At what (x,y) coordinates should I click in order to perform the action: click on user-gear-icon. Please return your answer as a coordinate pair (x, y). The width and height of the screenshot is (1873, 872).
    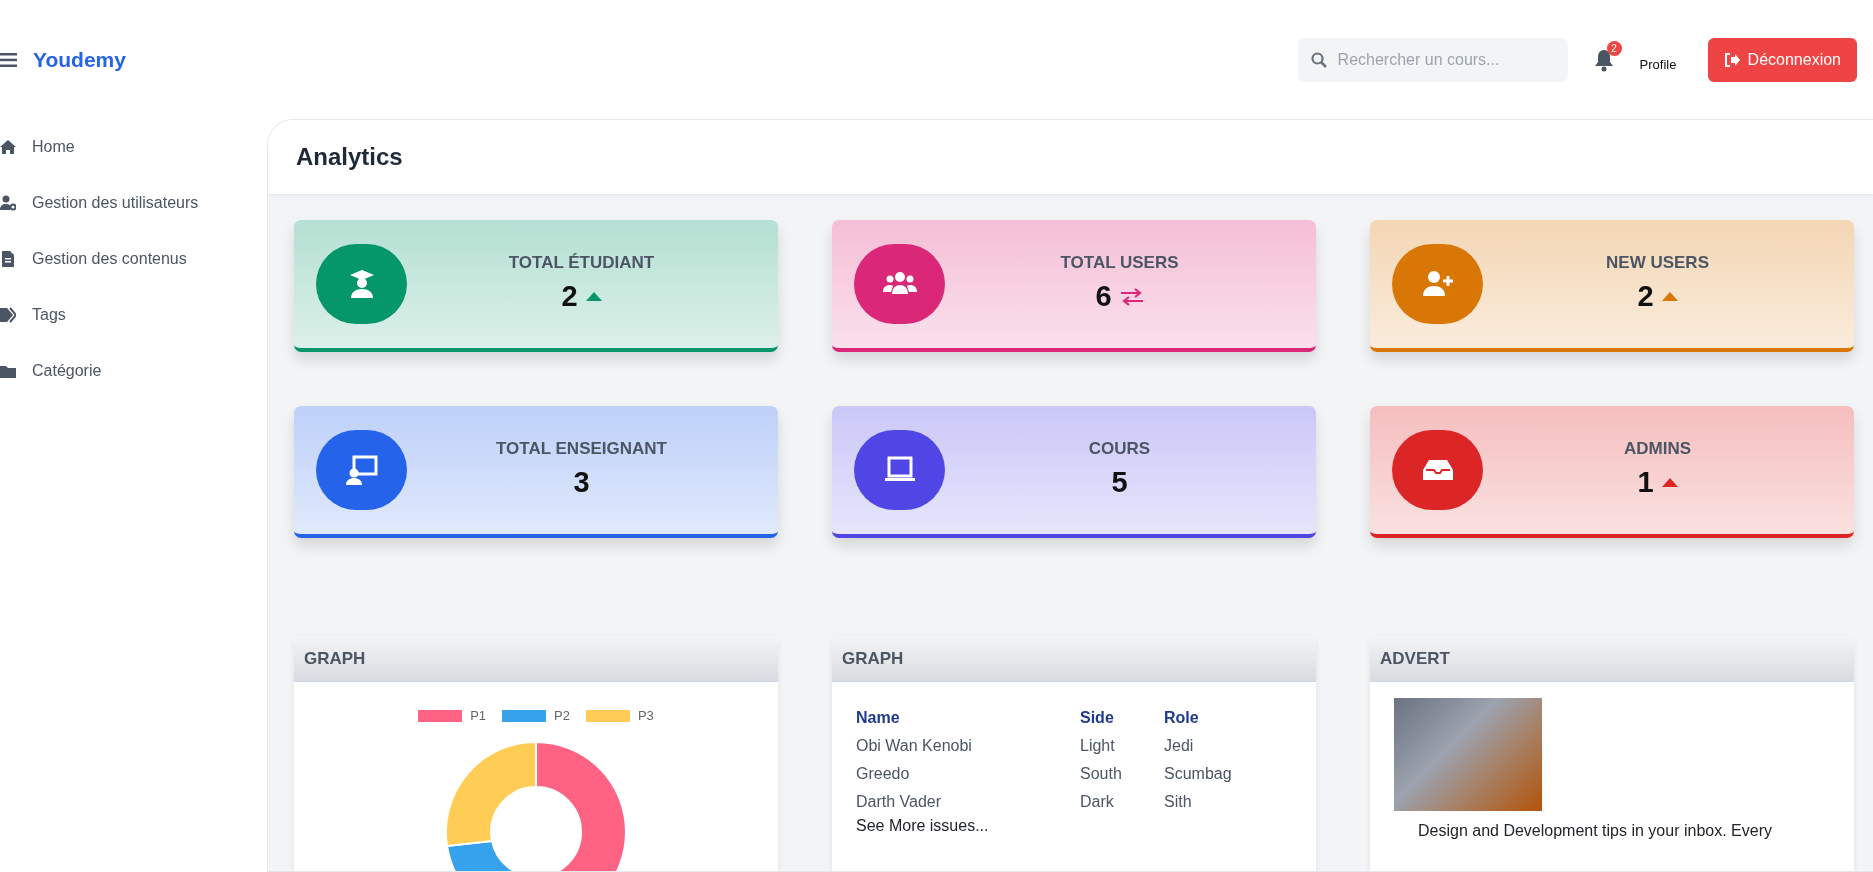
    Looking at the image, I should click on (8, 203).